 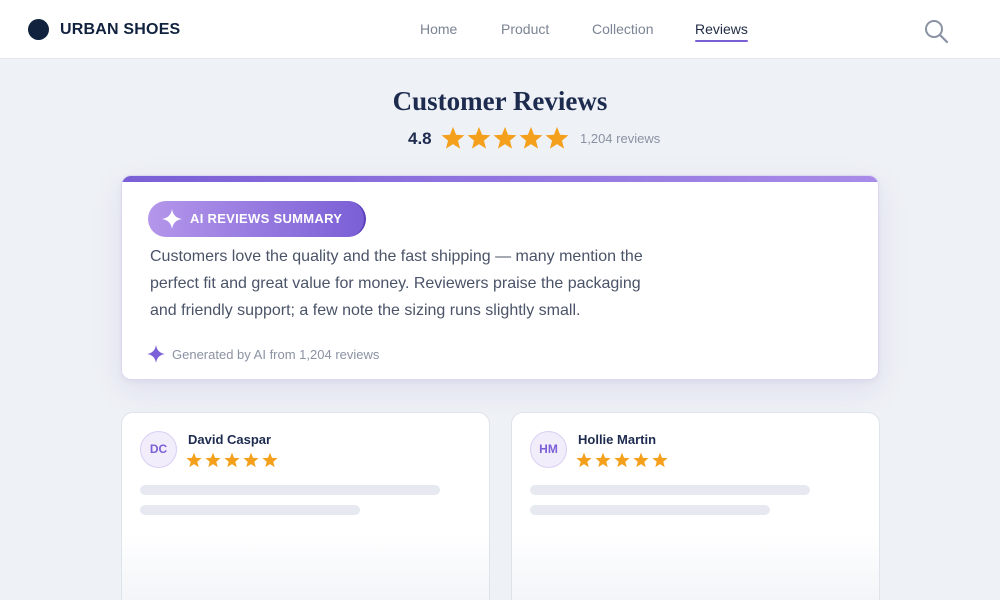 What do you see at coordinates (622, 29) in the screenshot?
I see `nav-item-collection: Collection` at bounding box center [622, 29].